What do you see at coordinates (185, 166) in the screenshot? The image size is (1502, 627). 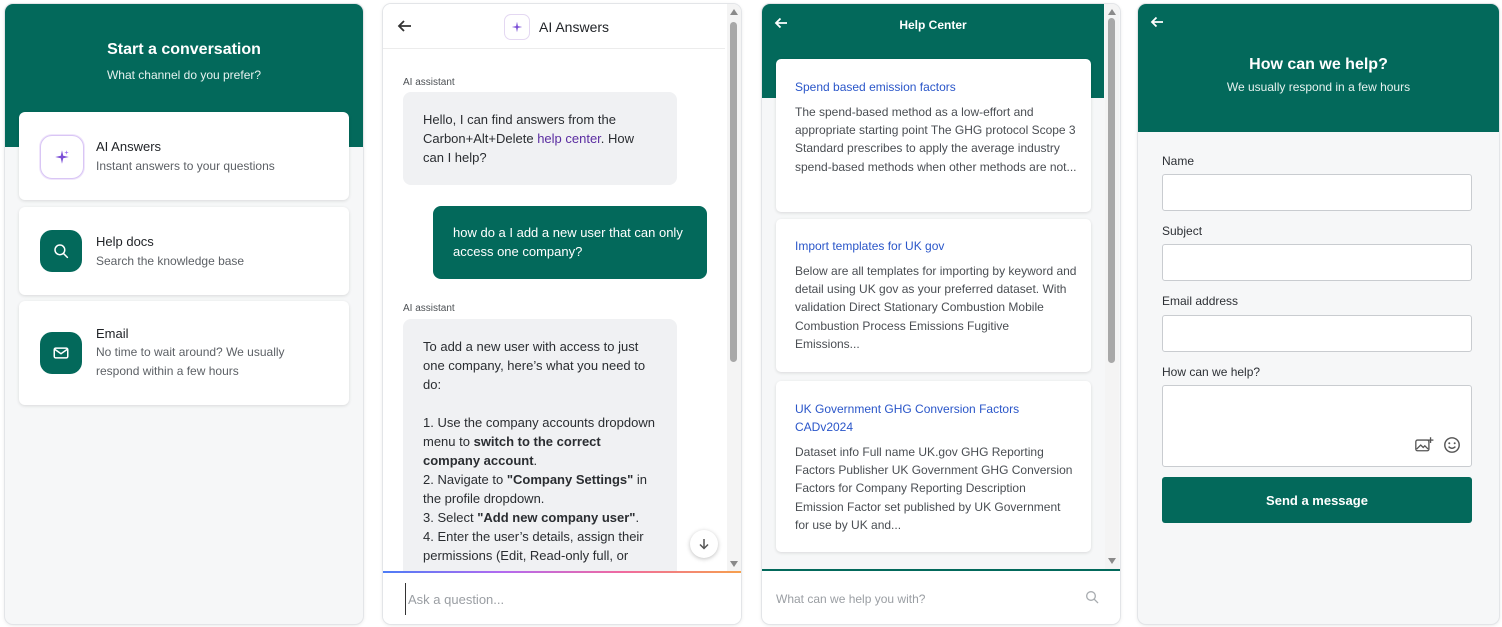 I see `ai-answers-description: Instant answers to your questions` at bounding box center [185, 166].